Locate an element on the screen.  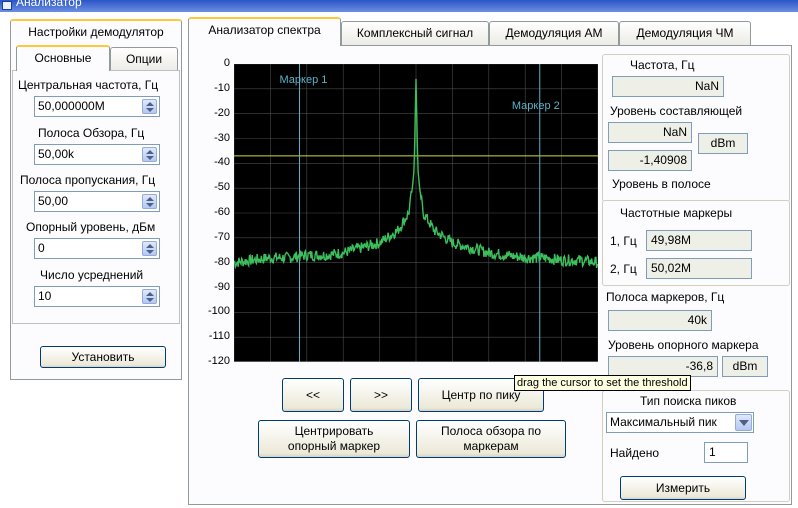
peak-type-select: Максимальный пик is located at coordinates (680, 422).